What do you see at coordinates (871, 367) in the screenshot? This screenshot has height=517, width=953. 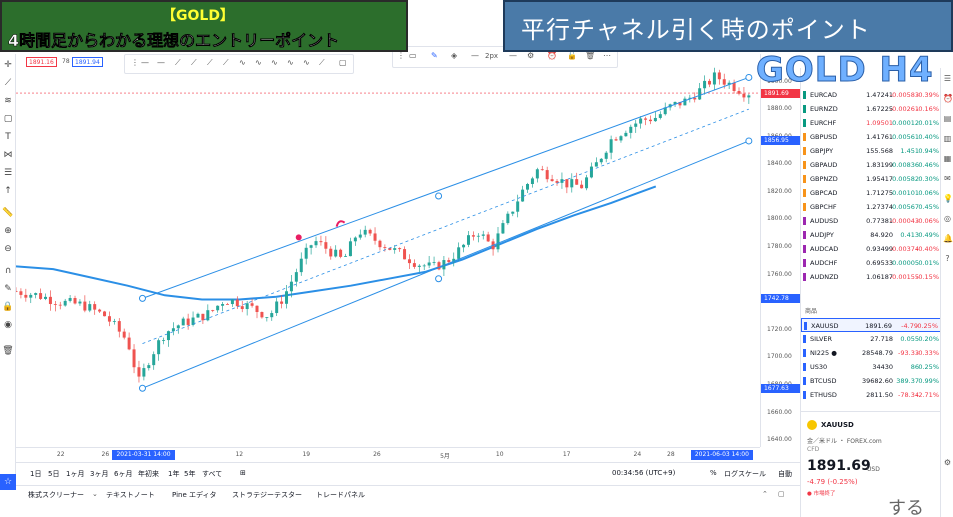 I see `watchlist-row: US30 34430 86 0.25%` at bounding box center [871, 367].